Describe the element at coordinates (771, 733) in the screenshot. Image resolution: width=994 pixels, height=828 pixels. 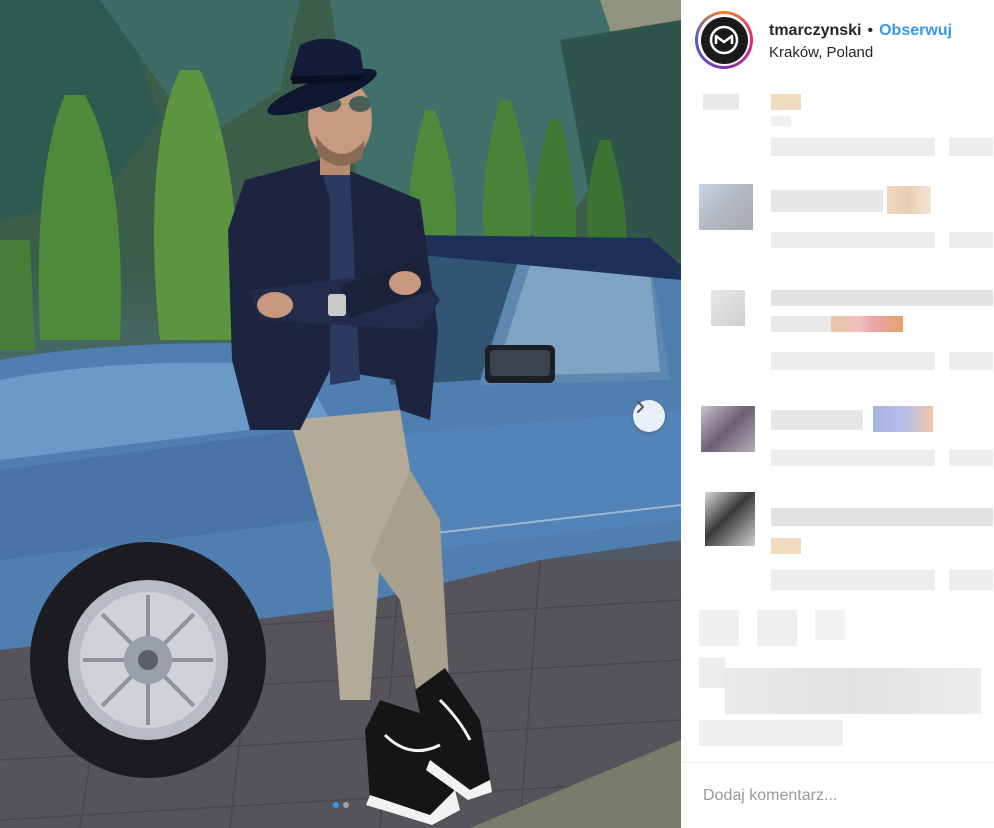
I see `timestamp-blurred` at that location.